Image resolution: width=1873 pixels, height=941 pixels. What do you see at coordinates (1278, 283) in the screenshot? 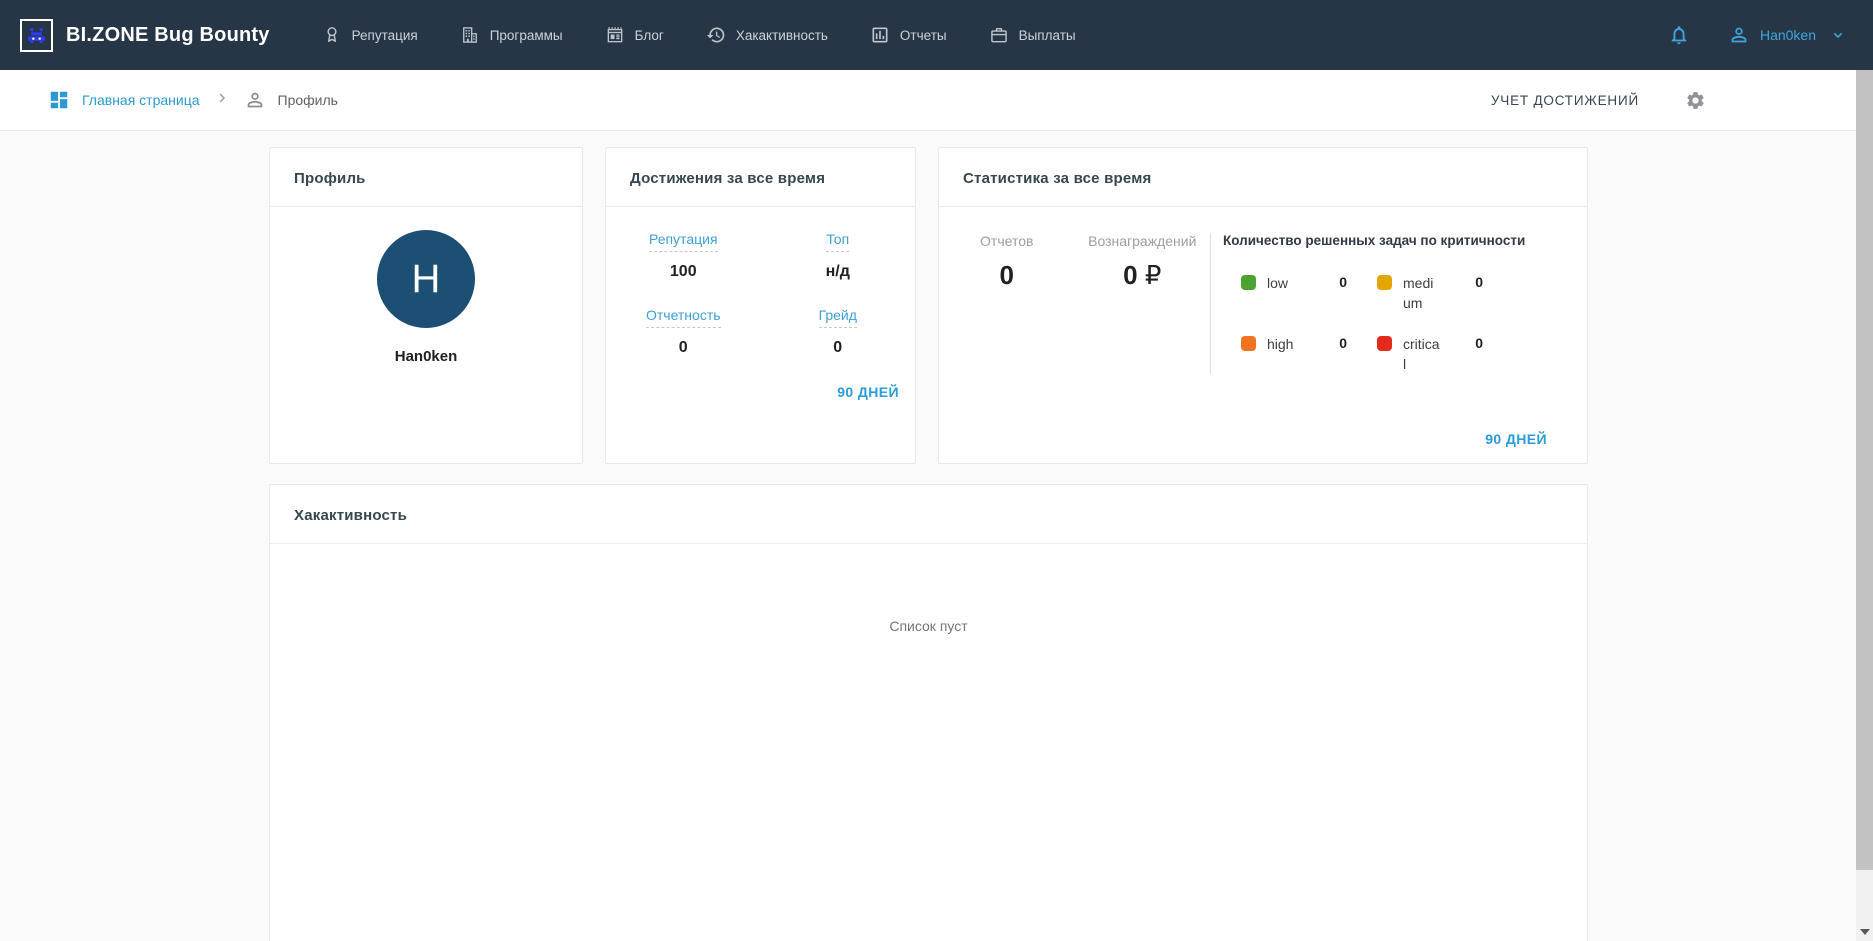
I see `low-label: low` at bounding box center [1278, 283].